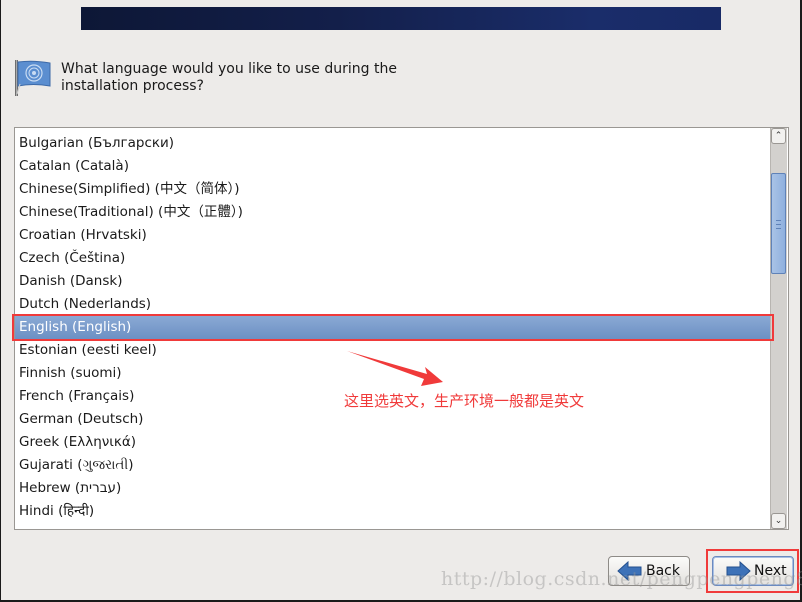  What do you see at coordinates (395, 368) in the screenshot?
I see `annotation-arrow-icon` at bounding box center [395, 368].